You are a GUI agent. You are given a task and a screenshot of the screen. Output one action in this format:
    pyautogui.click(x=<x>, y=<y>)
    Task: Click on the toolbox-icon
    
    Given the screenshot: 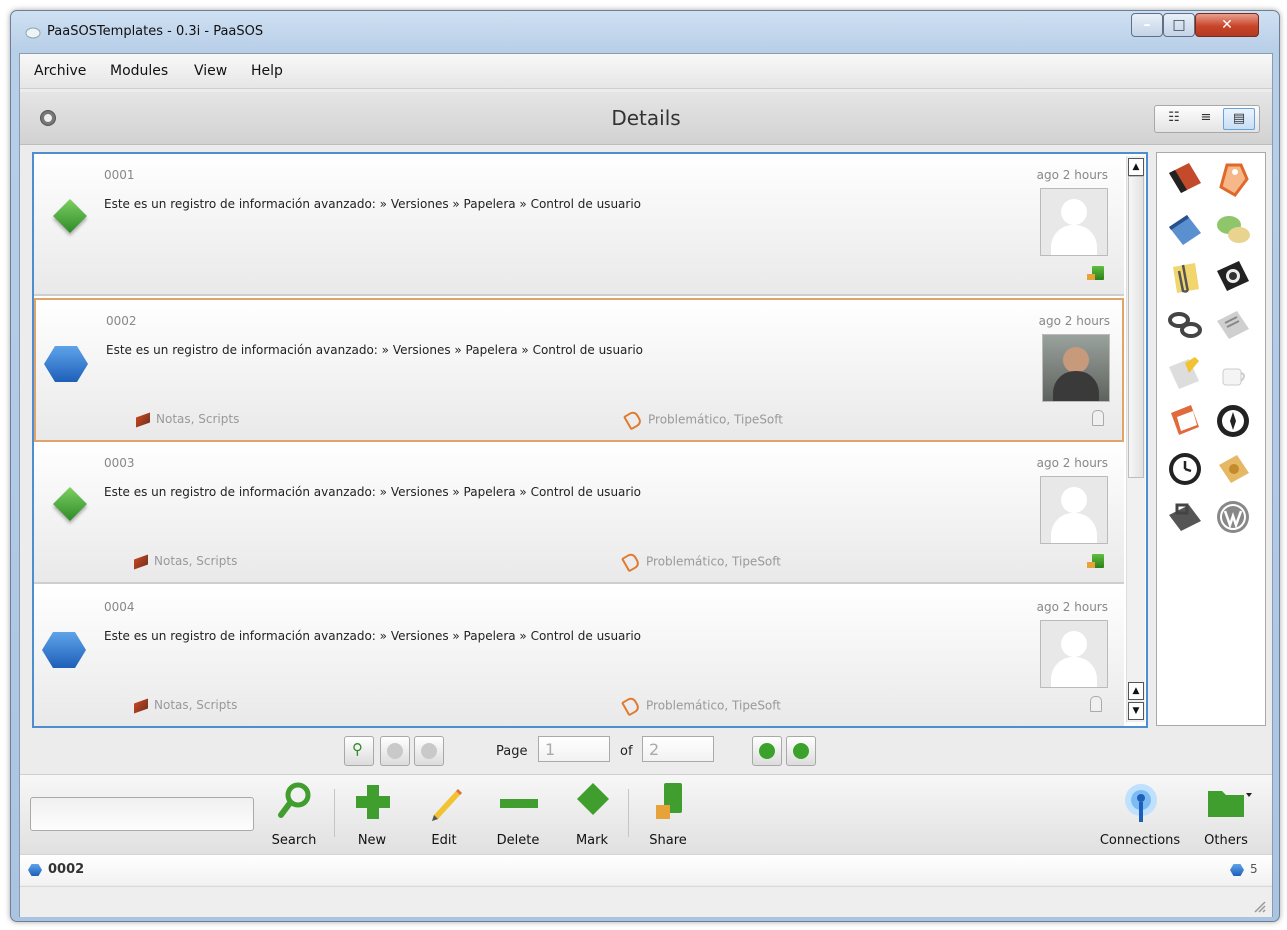 What is the action you would take?
    pyautogui.click(x=1185, y=517)
    